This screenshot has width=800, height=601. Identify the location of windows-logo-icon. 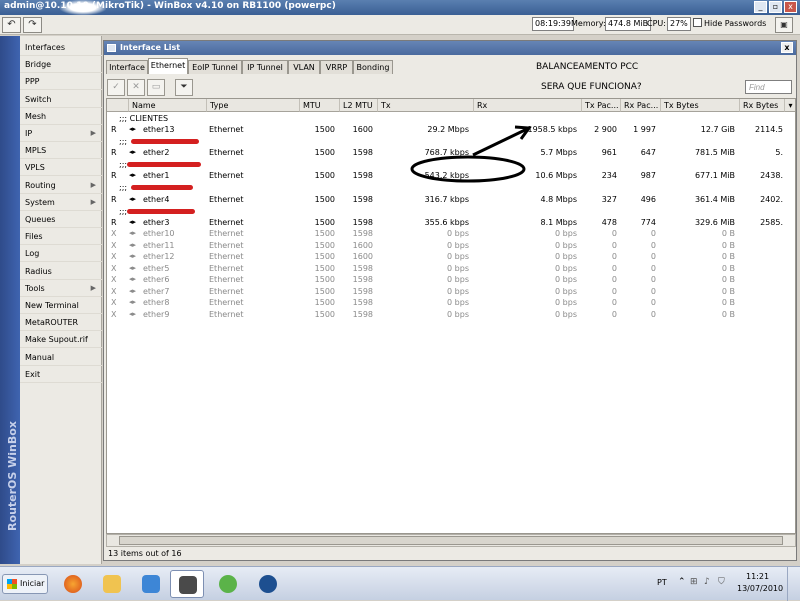
(12, 584).